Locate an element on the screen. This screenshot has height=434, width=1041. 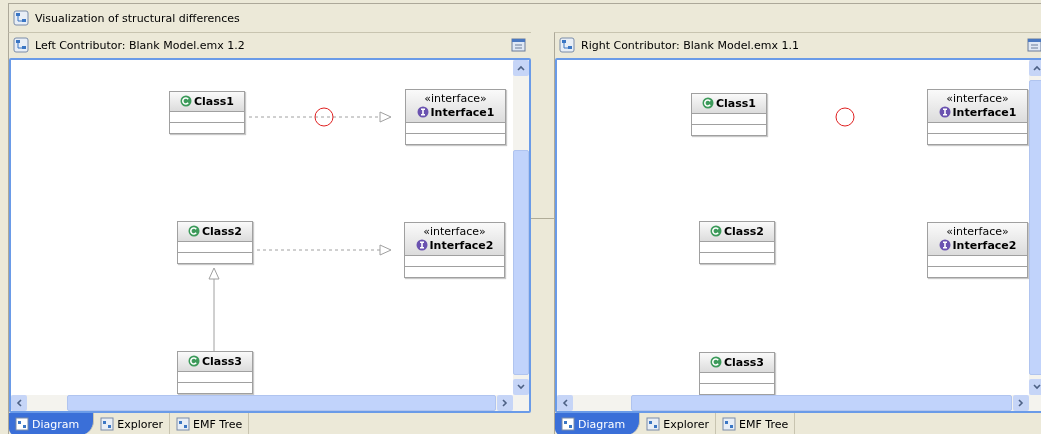
panel-title: Right Contributor: Blank Model.emx 1.1 is located at coordinates (690, 45).